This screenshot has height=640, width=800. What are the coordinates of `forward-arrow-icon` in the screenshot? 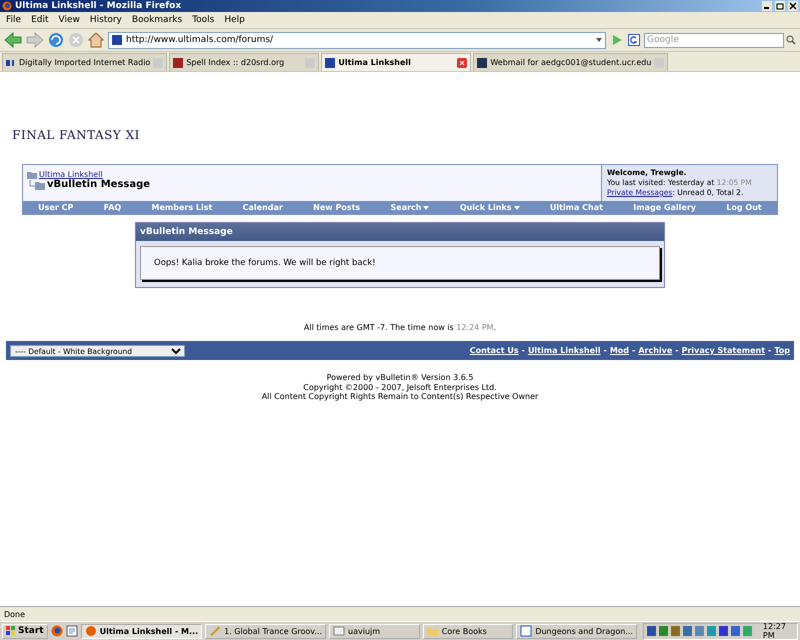 It's located at (35, 40).